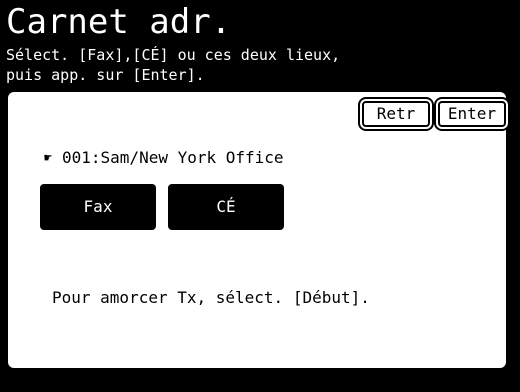 The width and height of the screenshot is (520, 392). I want to click on instruction-line-1: Sélect. [Fax],[CÉ] ou ces deux lieux,, so click(173, 55).